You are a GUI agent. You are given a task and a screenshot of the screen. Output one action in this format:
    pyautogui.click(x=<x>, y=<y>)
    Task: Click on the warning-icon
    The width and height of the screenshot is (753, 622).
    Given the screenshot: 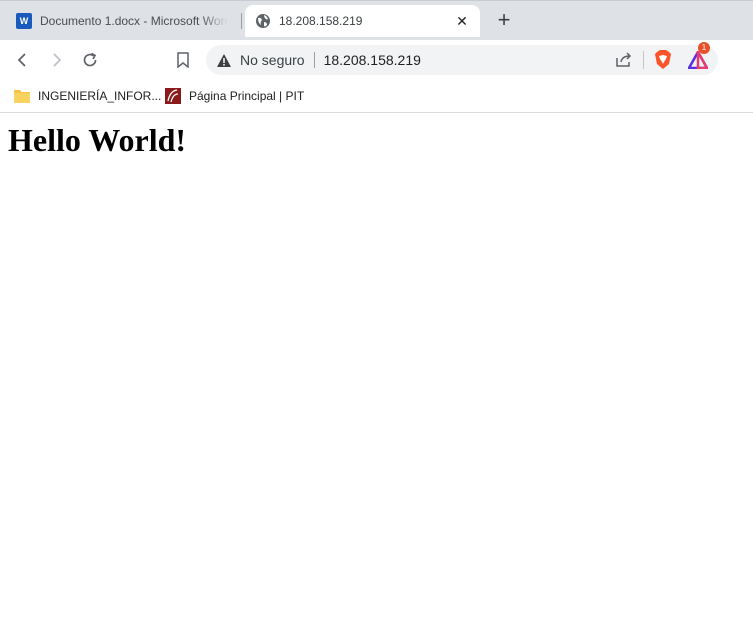 What is the action you would take?
    pyautogui.click(x=224, y=60)
    